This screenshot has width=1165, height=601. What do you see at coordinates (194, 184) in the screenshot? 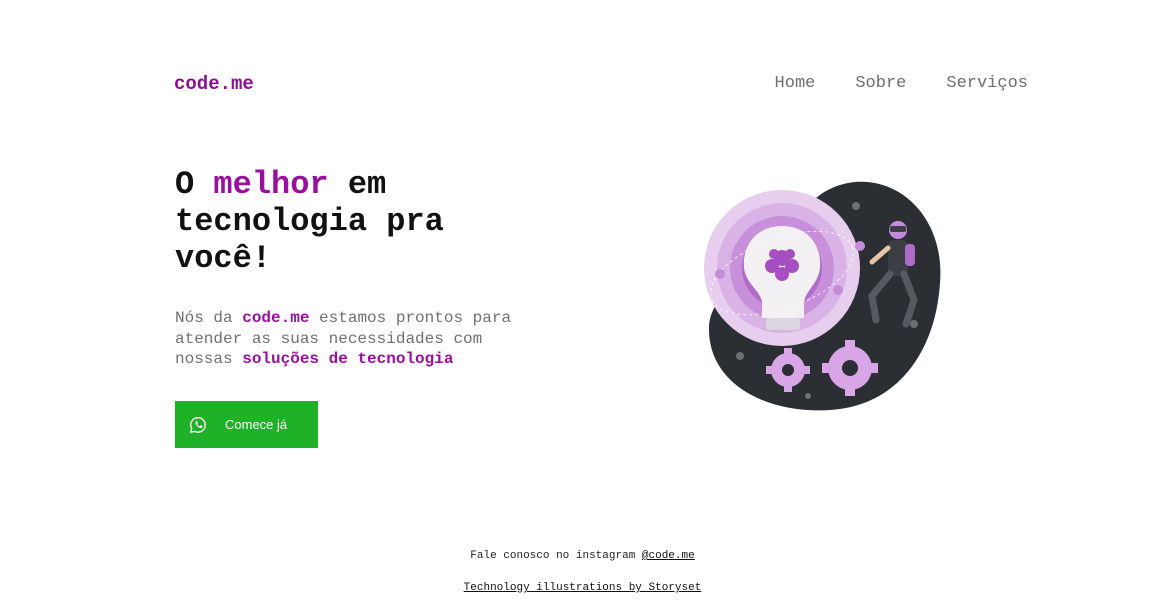
I see `hero-title-part1: O` at bounding box center [194, 184].